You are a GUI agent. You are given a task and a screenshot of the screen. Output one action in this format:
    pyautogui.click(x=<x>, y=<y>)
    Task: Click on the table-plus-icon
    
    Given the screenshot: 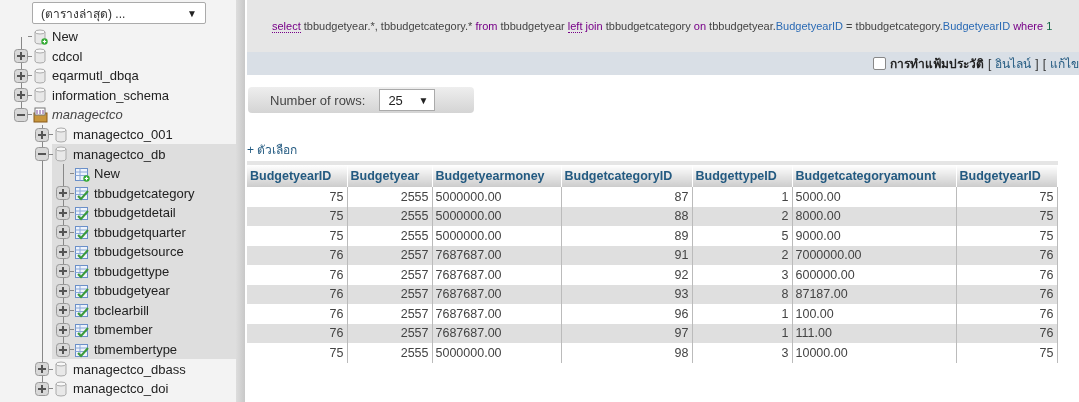 What is the action you would take?
    pyautogui.click(x=82, y=173)
    